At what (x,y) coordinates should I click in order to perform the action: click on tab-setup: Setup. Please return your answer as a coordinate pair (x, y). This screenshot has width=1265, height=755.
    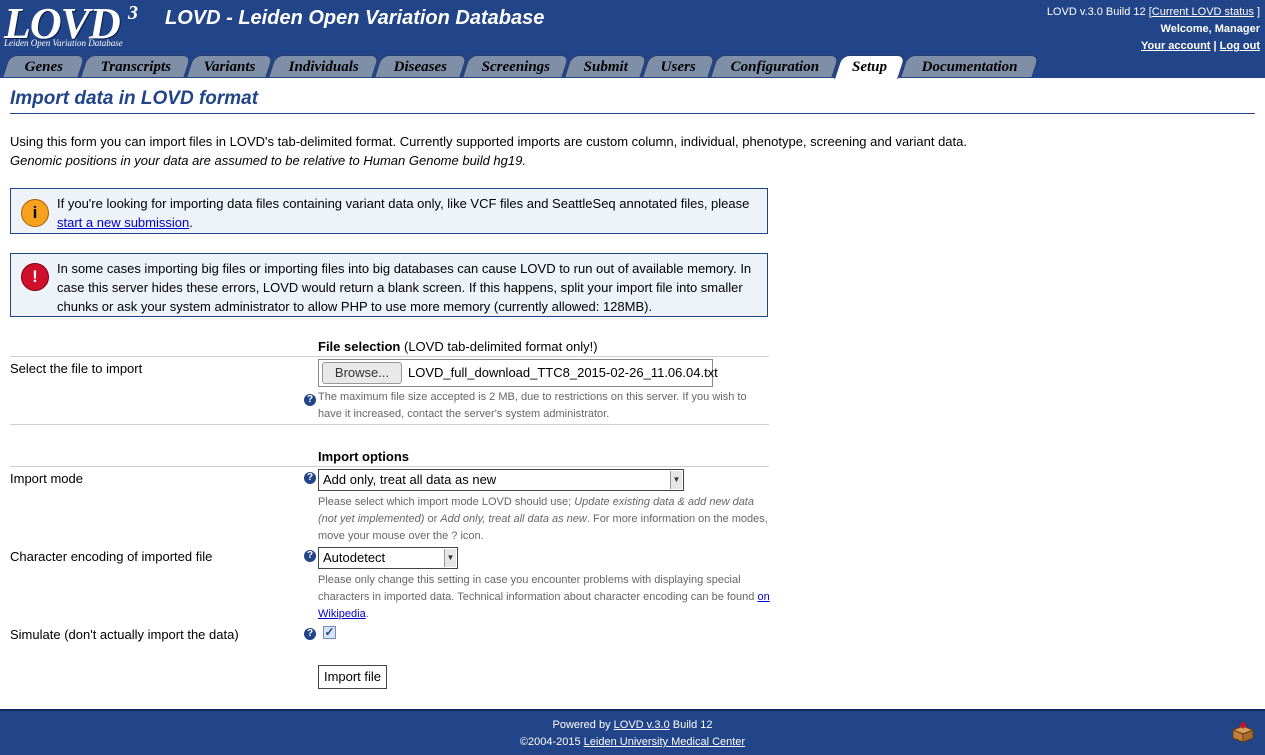
    Looking at the image, I should click on (870, 67).